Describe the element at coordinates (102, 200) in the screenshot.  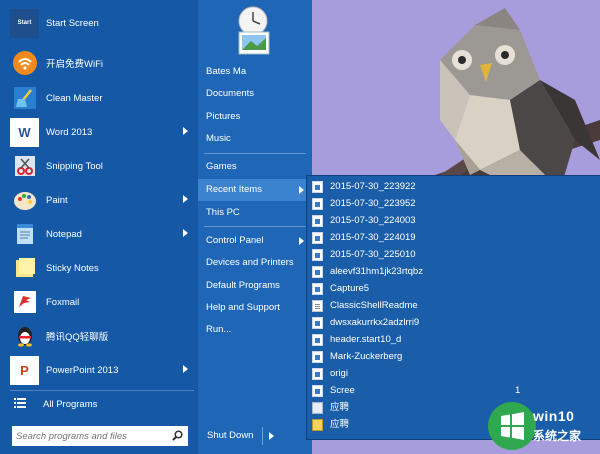
I see `program-paint: Paint` at that location.